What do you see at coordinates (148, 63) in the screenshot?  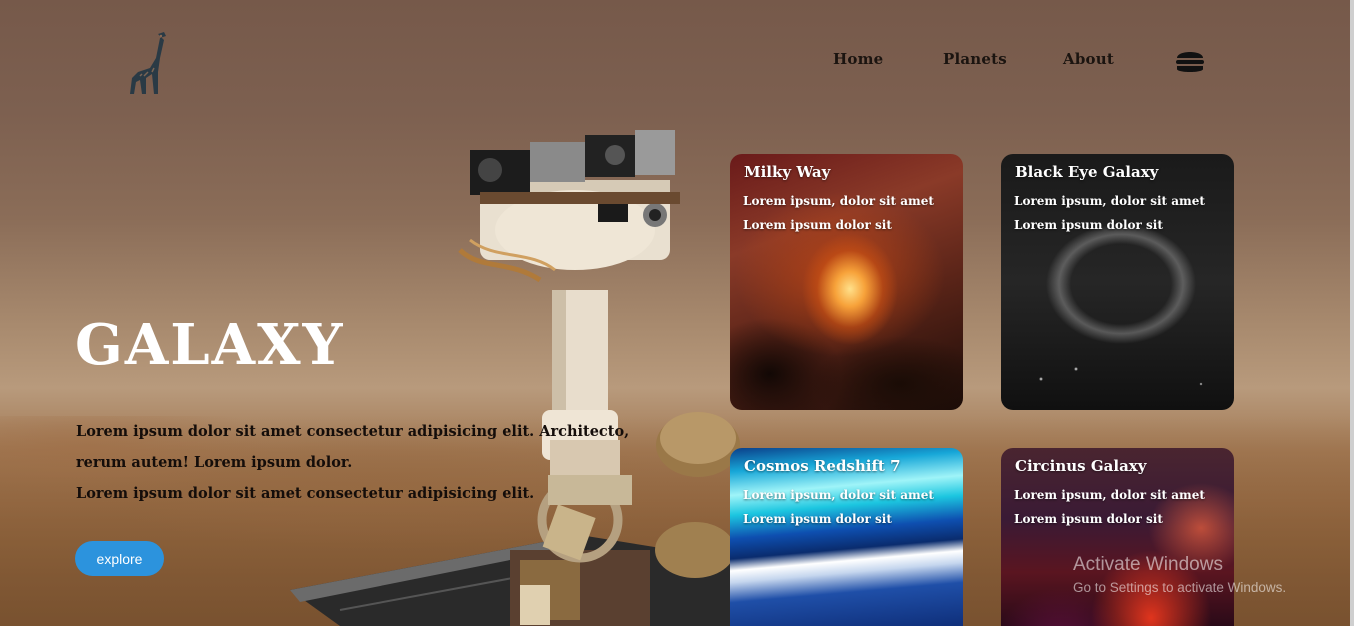 I see `giraffe-logo-icon` at bounding box center [148, 63].